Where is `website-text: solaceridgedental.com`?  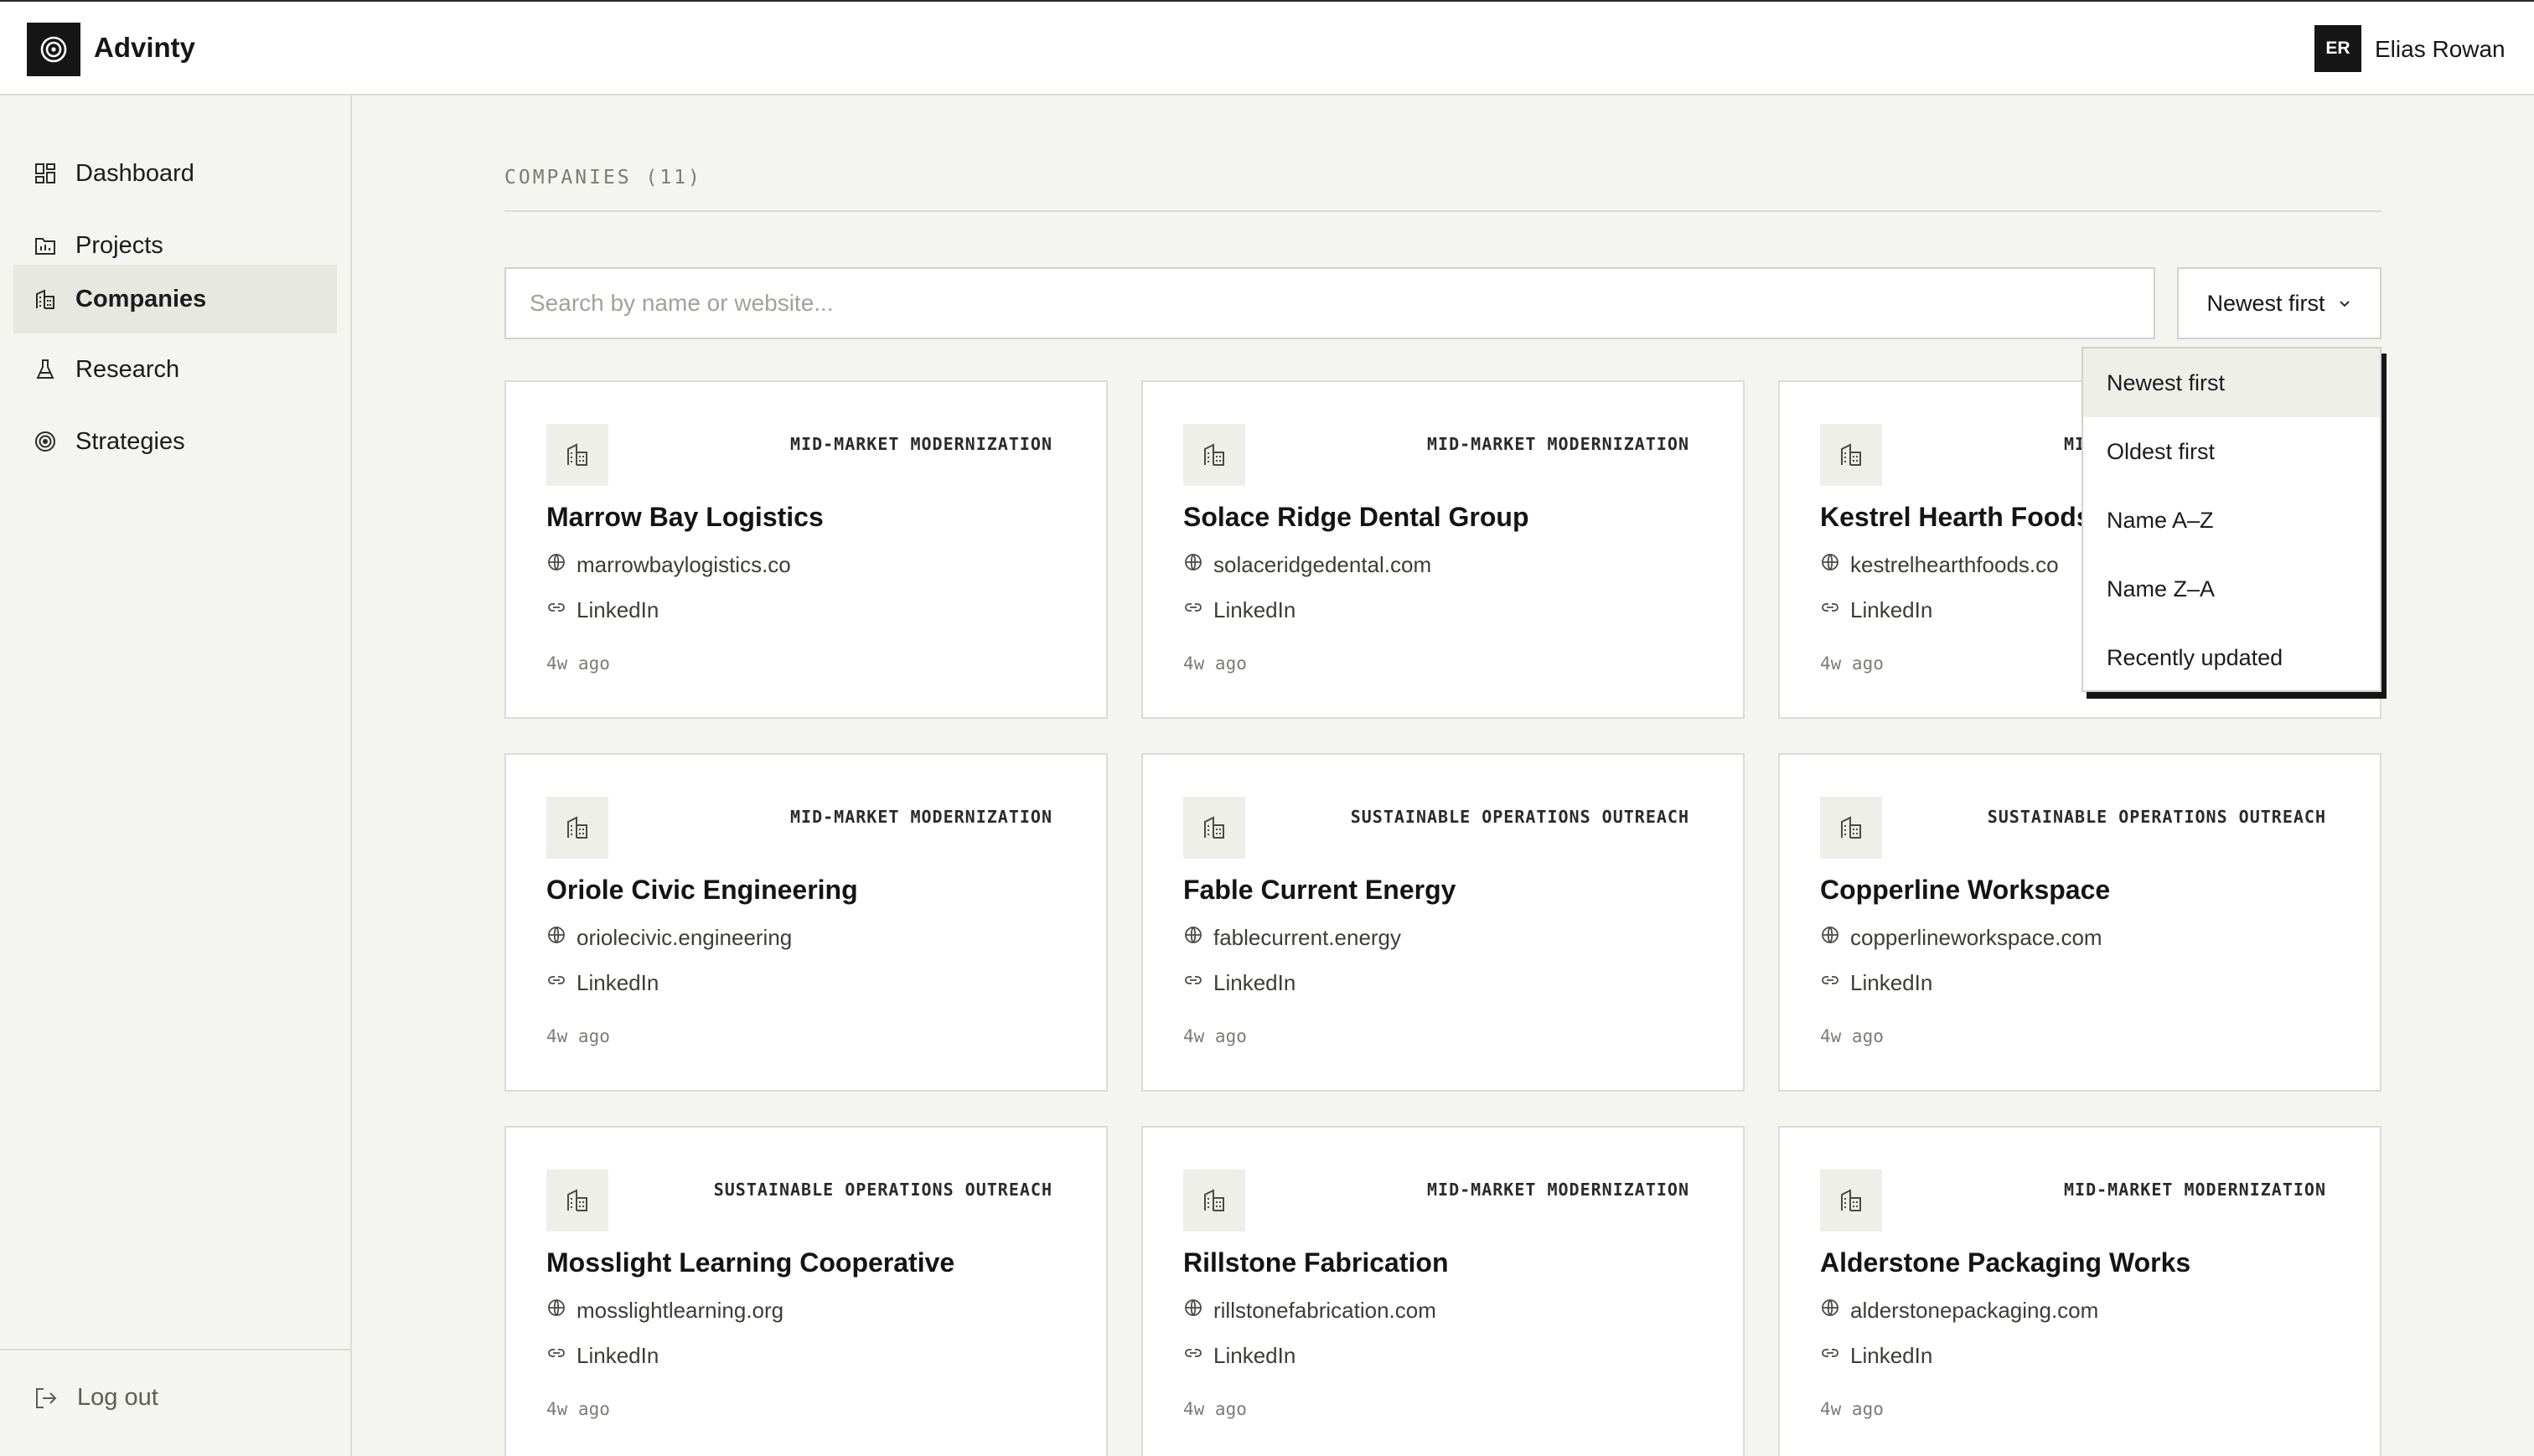
website-text: solaceridgedental.com is located at coordinates (1322, 565).